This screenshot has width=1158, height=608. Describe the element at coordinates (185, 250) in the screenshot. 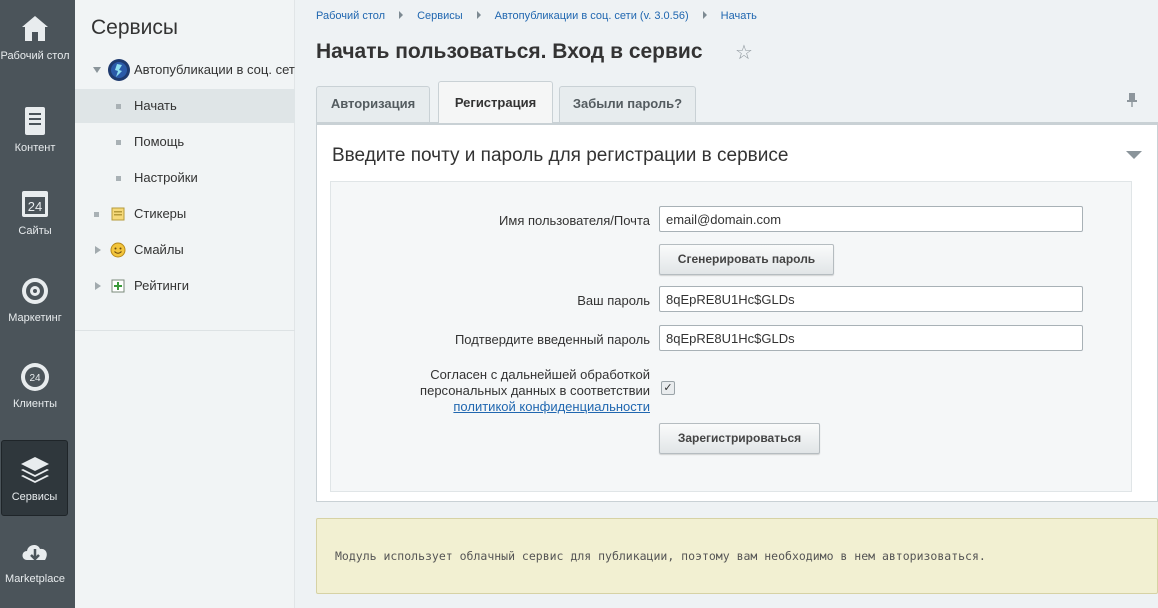

I see `menu-item-smiles: Смайлы` at that location.